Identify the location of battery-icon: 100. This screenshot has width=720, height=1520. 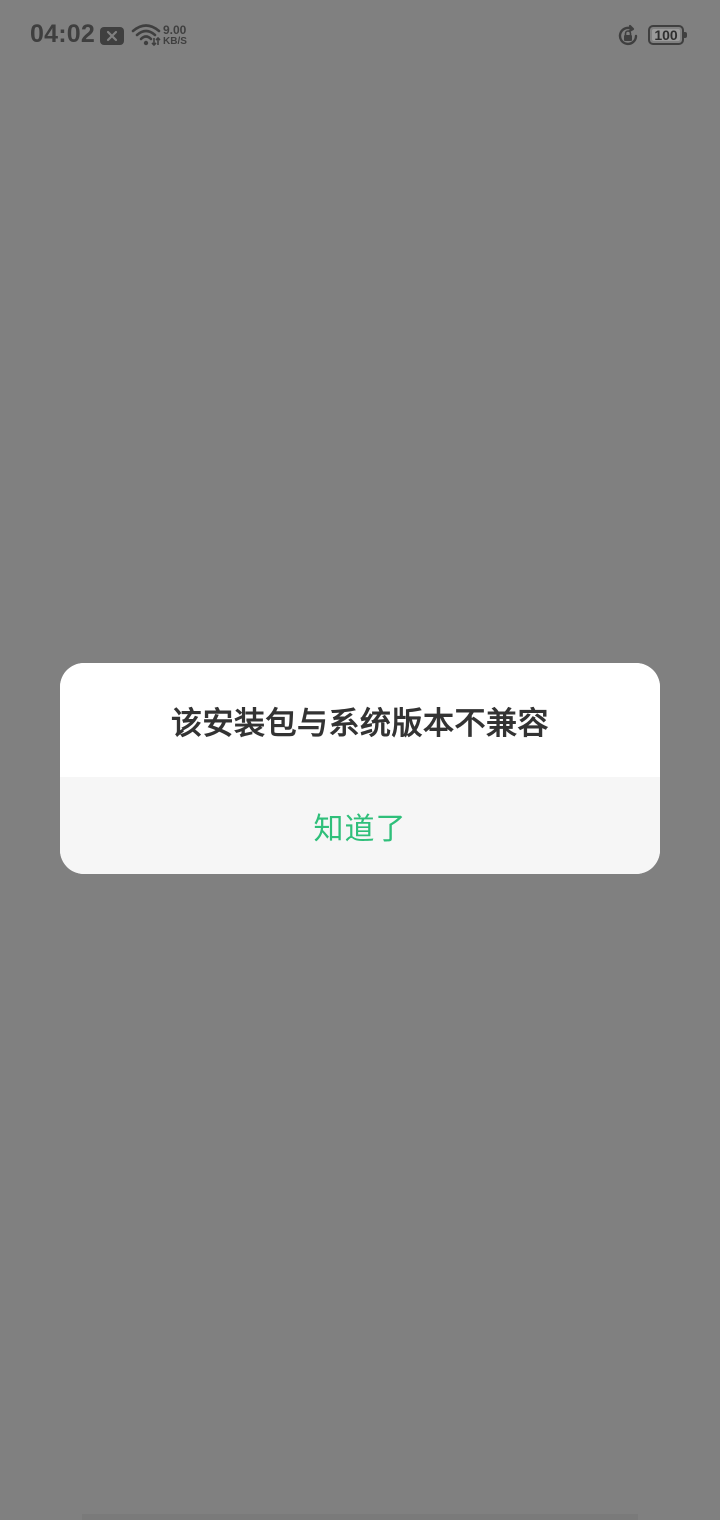
(666, 35).